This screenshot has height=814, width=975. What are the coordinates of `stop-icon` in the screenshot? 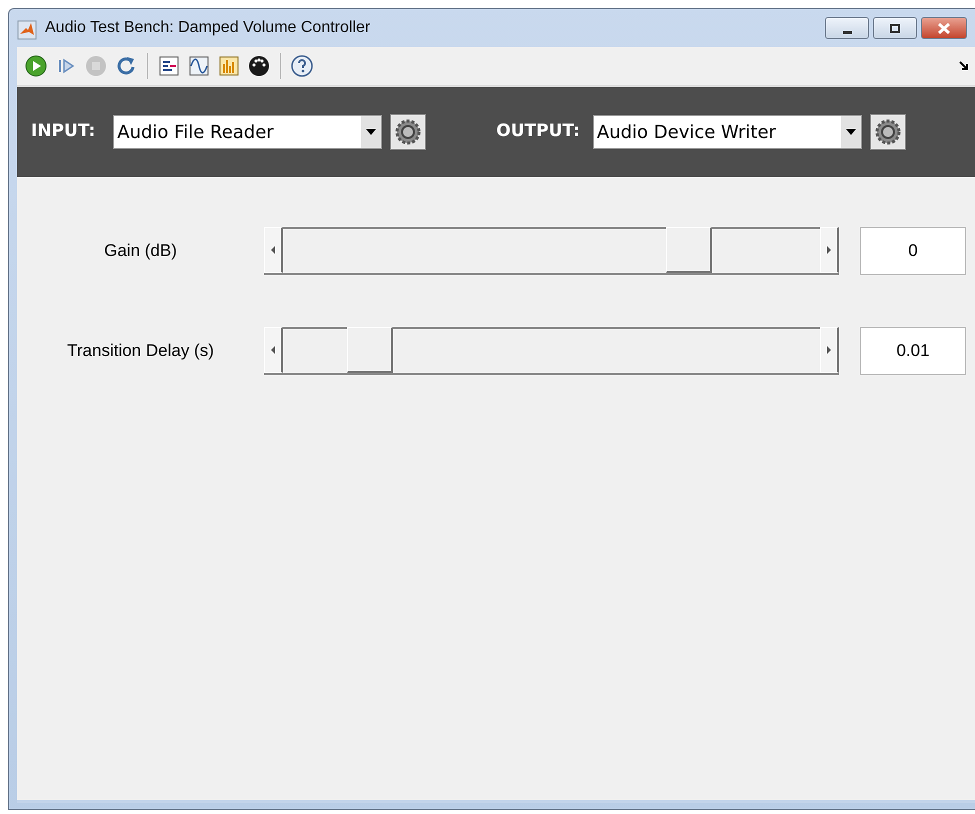 It's located at (96, 66).